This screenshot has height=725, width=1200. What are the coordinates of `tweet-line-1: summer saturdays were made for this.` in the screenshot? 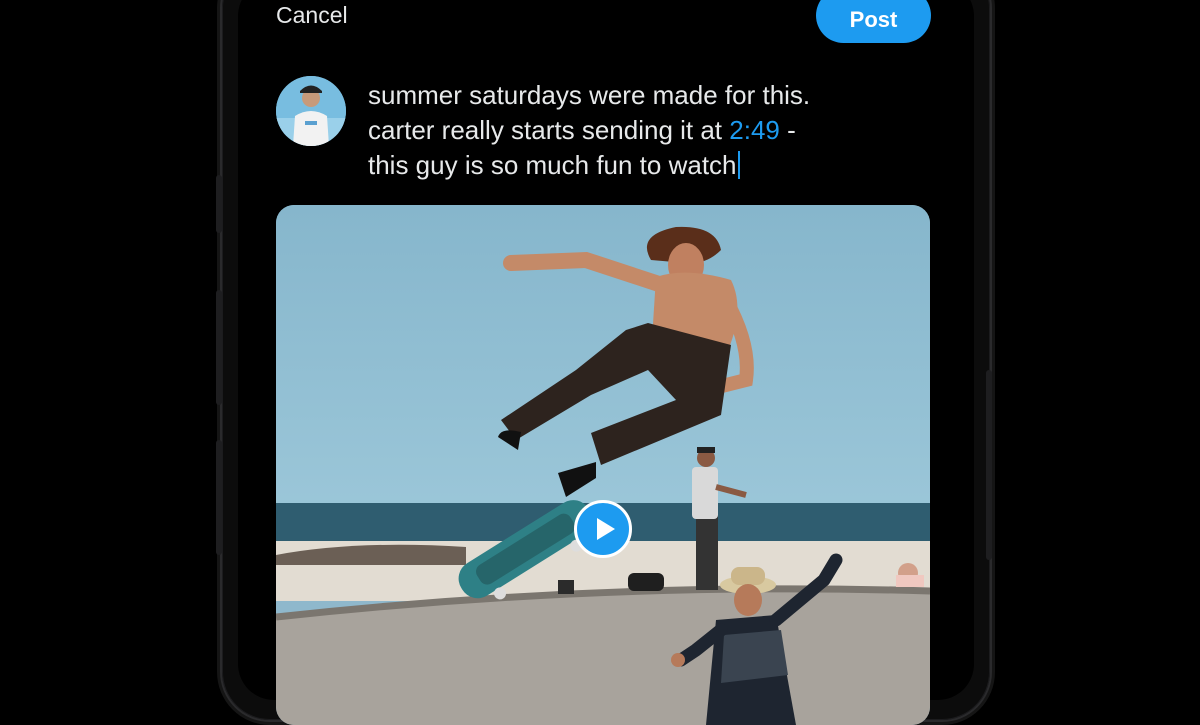 It's located at (589, 95).